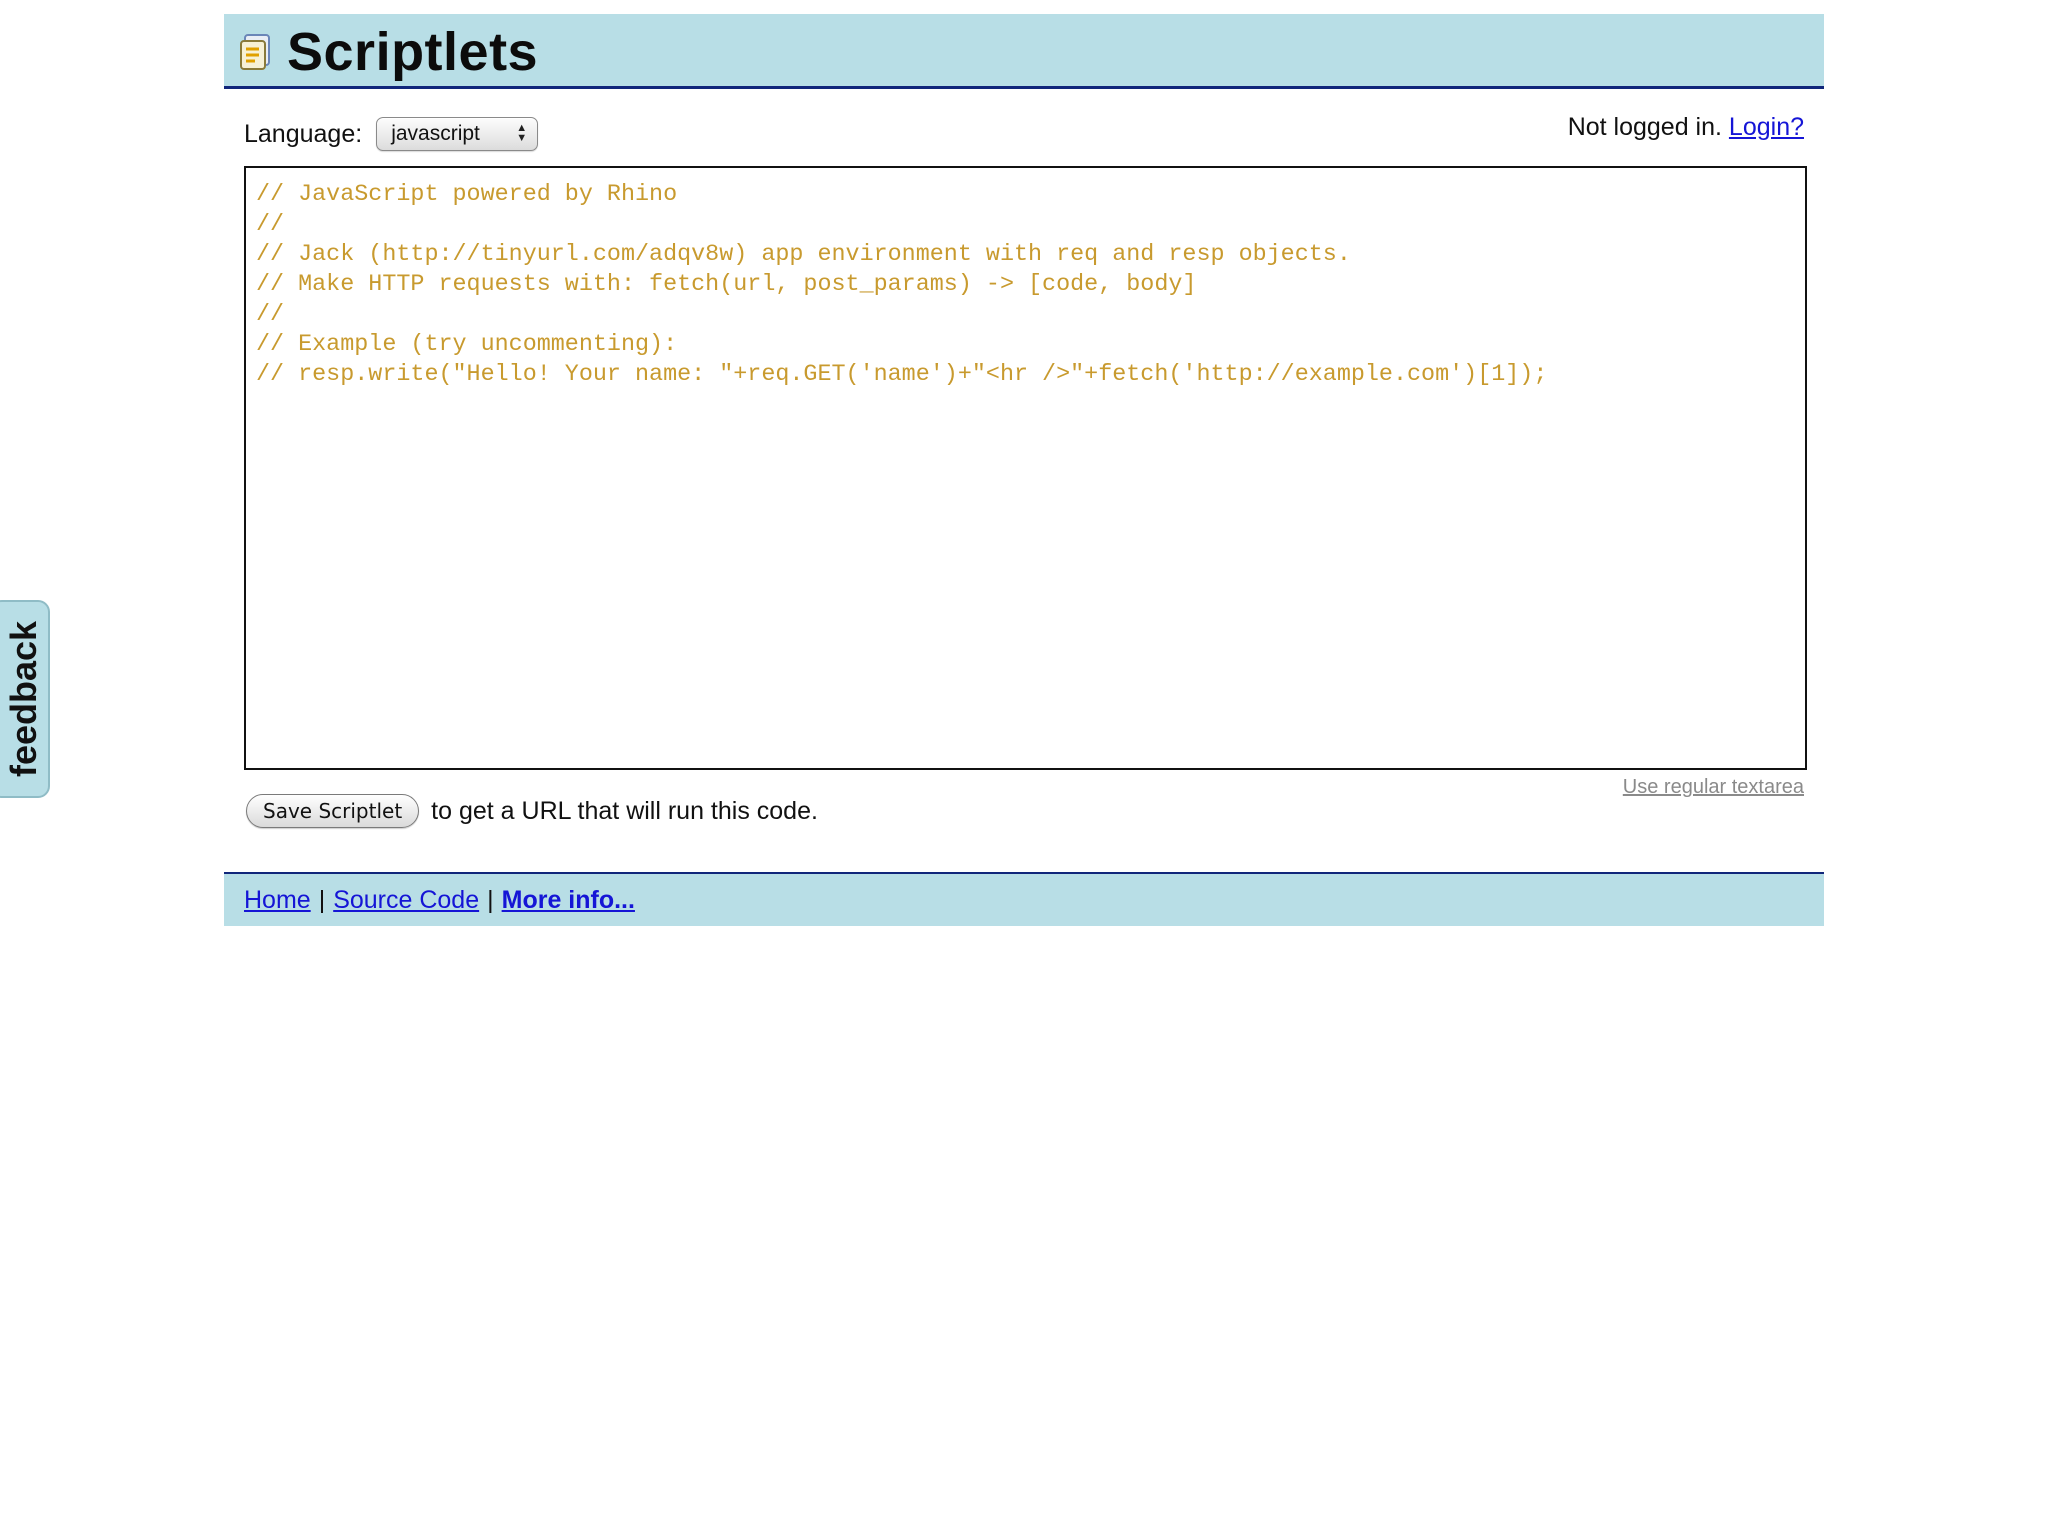 Image resolution: width=2048 pixels, height=1536 pixels. I want to click on login-status-text: Not logged in., so click(1644, 127).